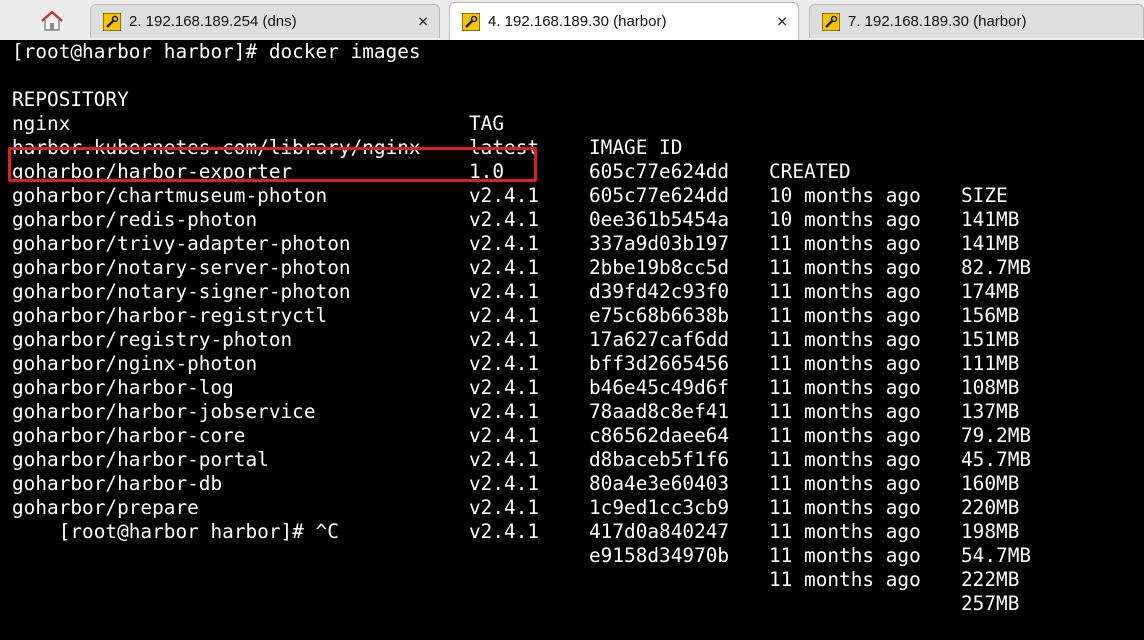 Image resolution: width=1144 pixels, height=640 pixels. I want to click on tab-label: 2. 192.168.189.254 (dns), so click(213, 21).